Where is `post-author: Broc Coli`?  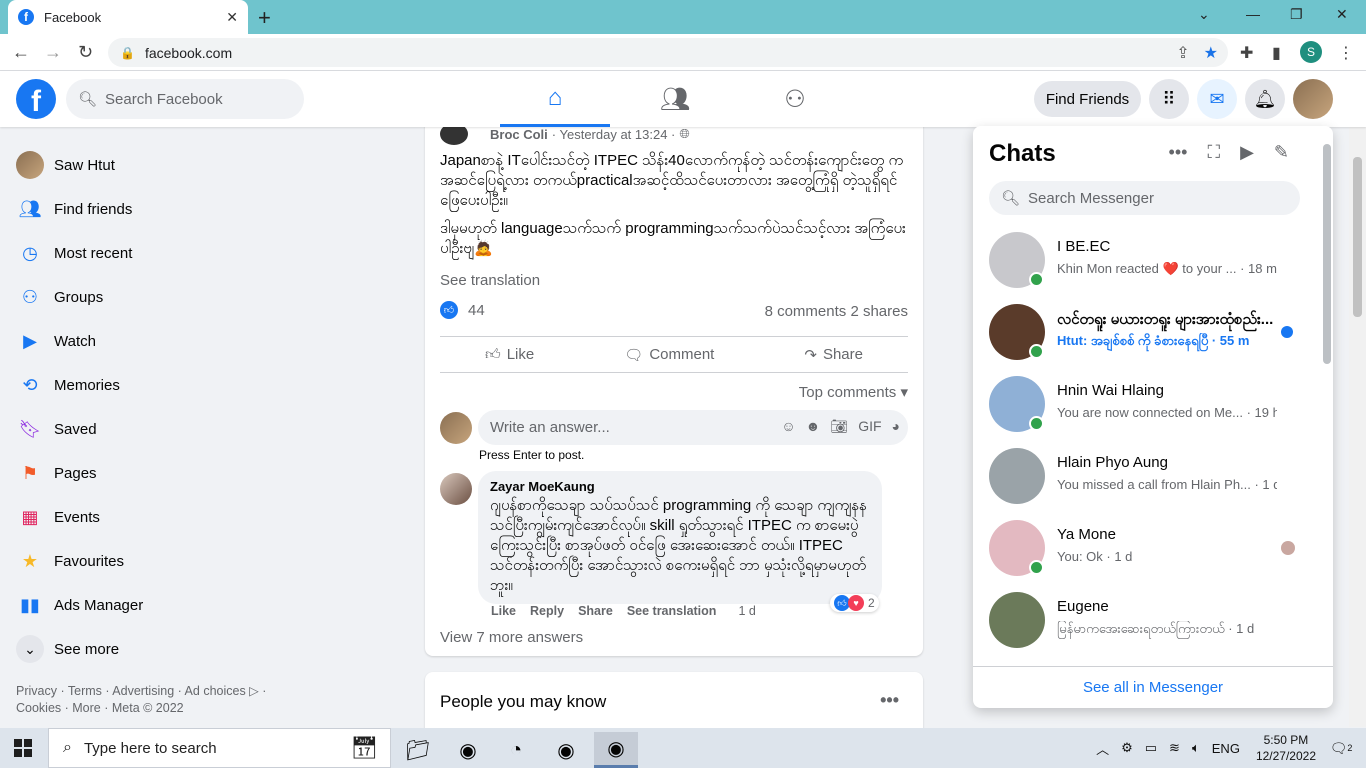
post-author: Broc Coli is located at coordinates (519, 134).